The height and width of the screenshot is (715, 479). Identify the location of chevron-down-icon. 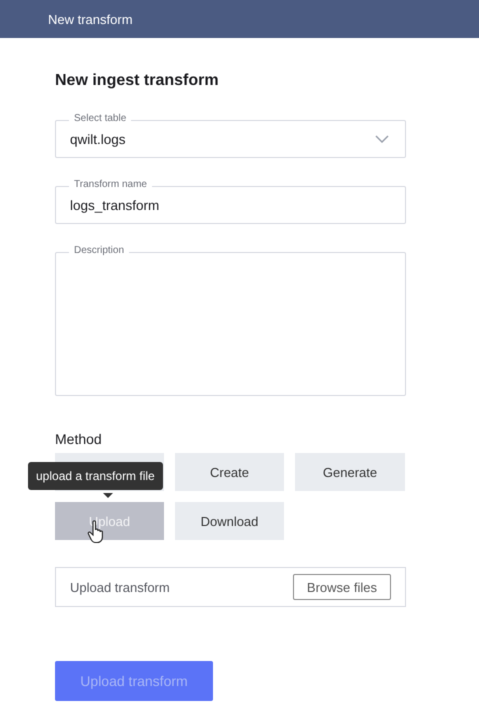
(382, 139).